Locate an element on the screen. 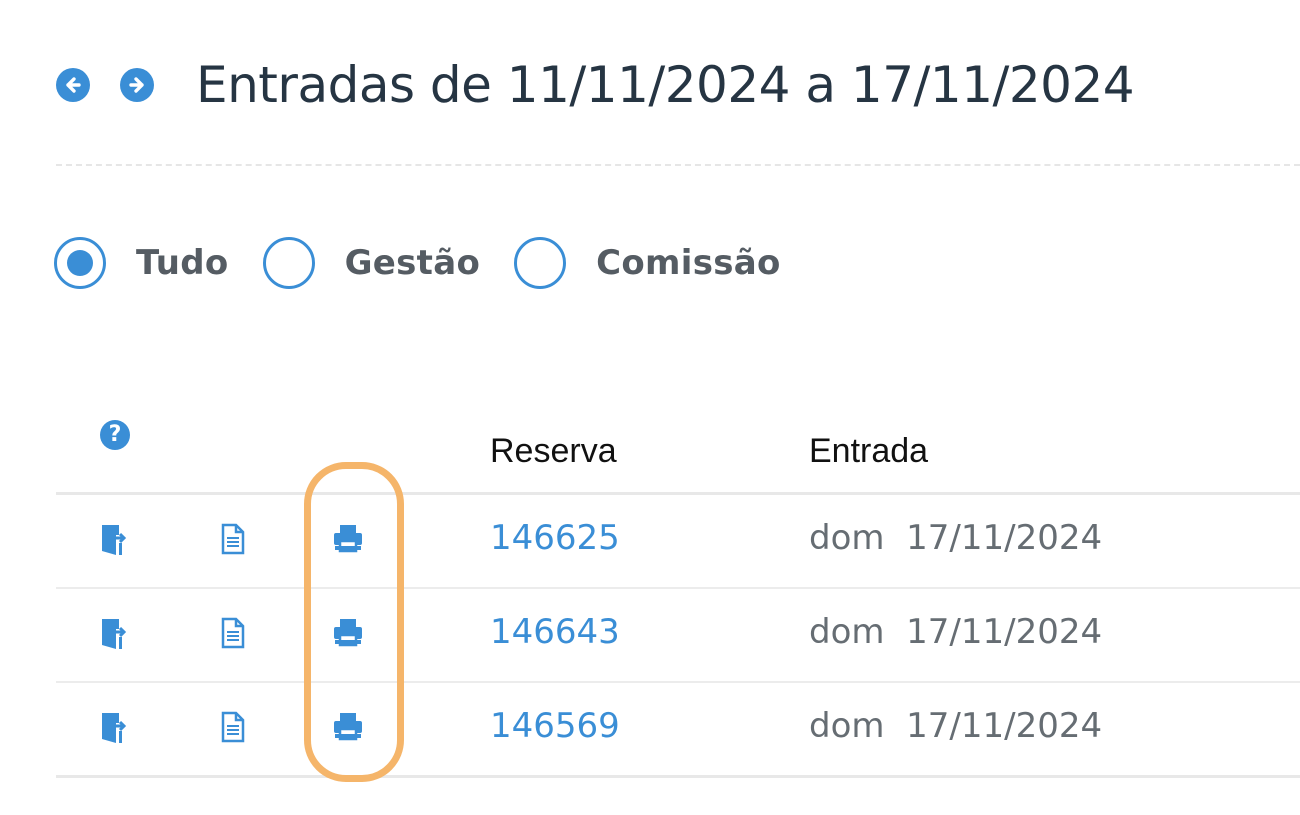 The image size is (1300, 815). radio-button-selected is located at coordinates (80, 263).